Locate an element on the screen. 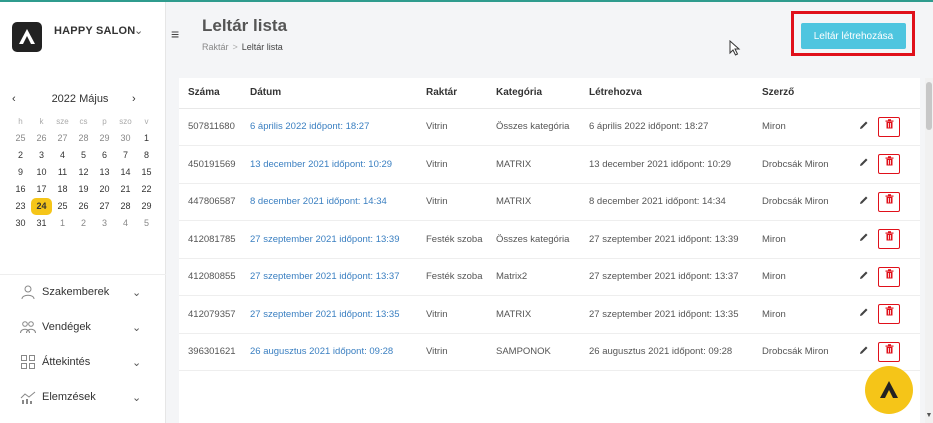  calendar-day: 13 is located at coordinates (104, 172).